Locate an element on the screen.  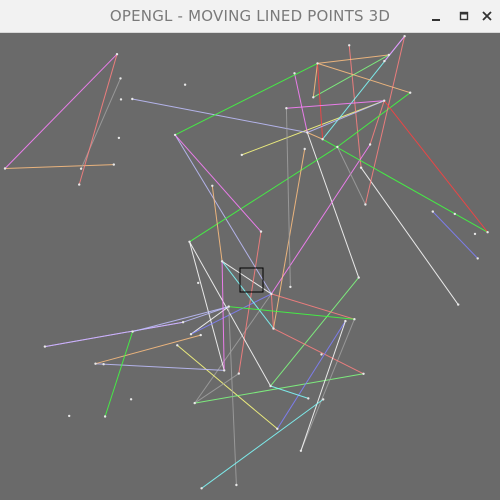
maximize-icon is located at coordinates (464, 16).